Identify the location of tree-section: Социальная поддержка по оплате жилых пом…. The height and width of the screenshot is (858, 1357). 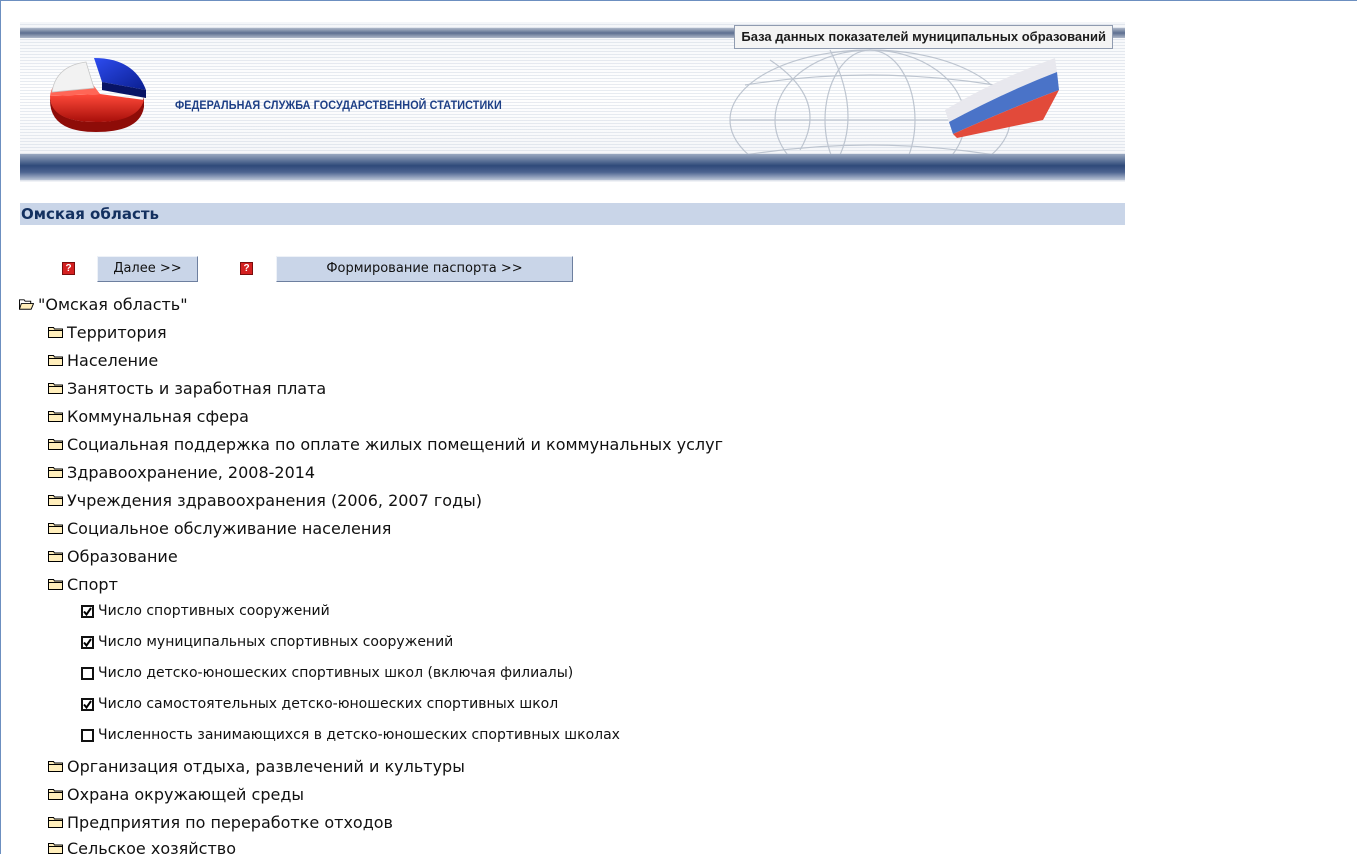
(385, 444).